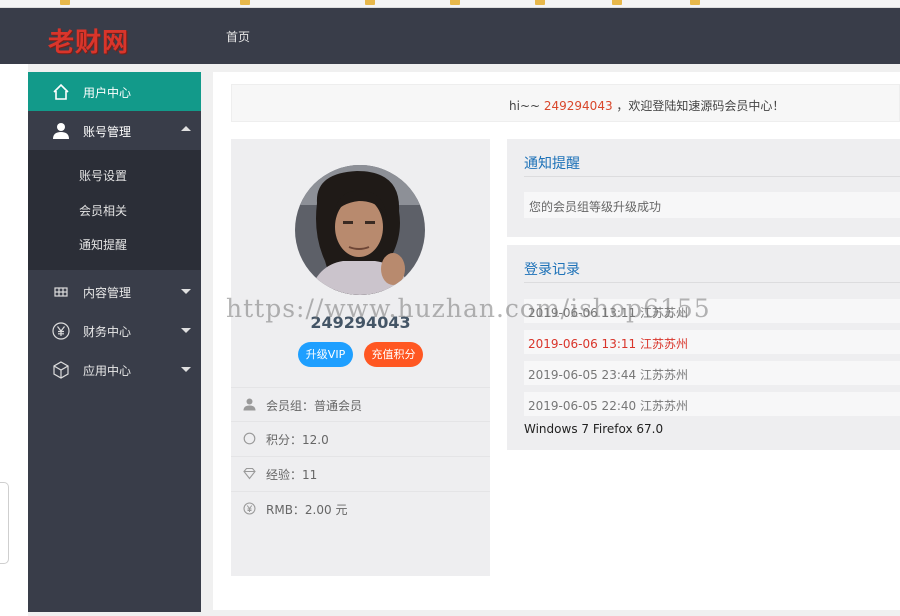  I want to click on grid-icon, so click(61, 292).